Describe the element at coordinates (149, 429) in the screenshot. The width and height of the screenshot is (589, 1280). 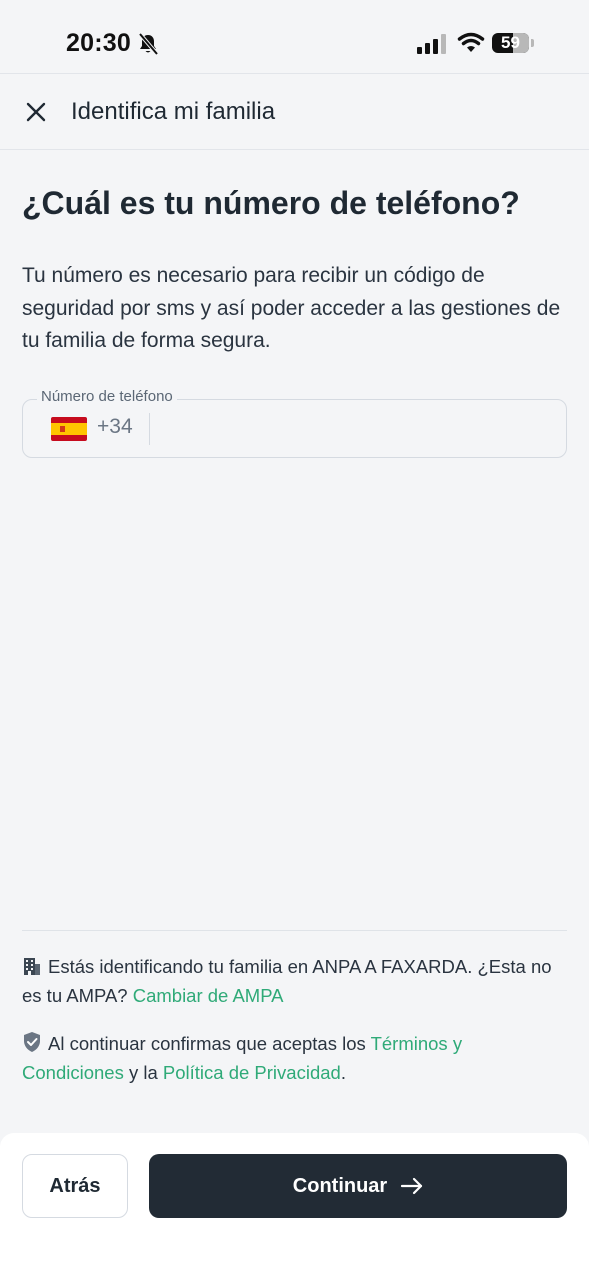
I see `field-divider` at that location.